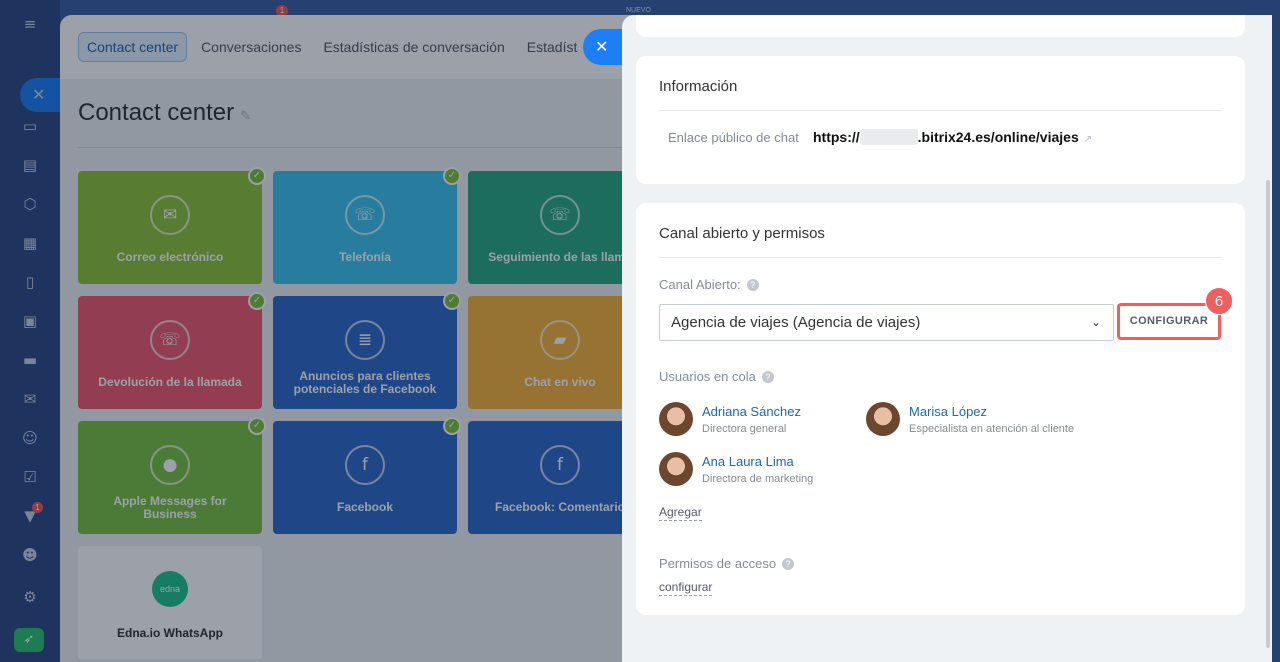 This screenshot has width=1280, height=662. Describe the element at coordinates (742, 233) in the screenshot. I see `channel-title: Canal abierto y permisos` at that location.